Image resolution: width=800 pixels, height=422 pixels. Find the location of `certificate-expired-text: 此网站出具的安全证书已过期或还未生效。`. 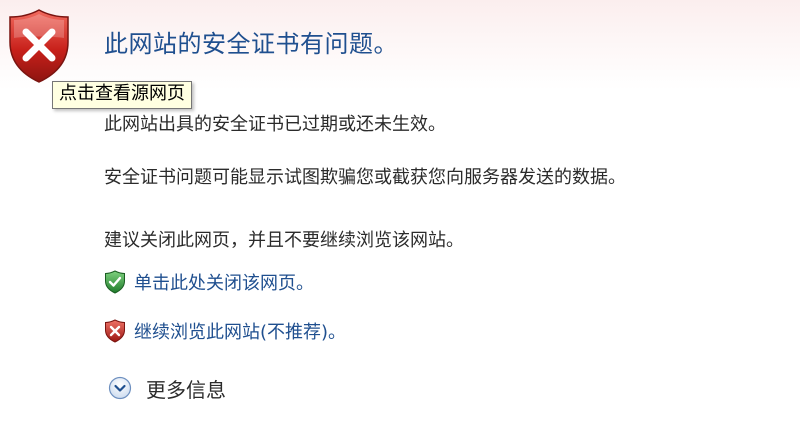

certificate-expired-text: 此网站出具的安全证书已过期或还未生效。 is located at coordinates (275, 124).